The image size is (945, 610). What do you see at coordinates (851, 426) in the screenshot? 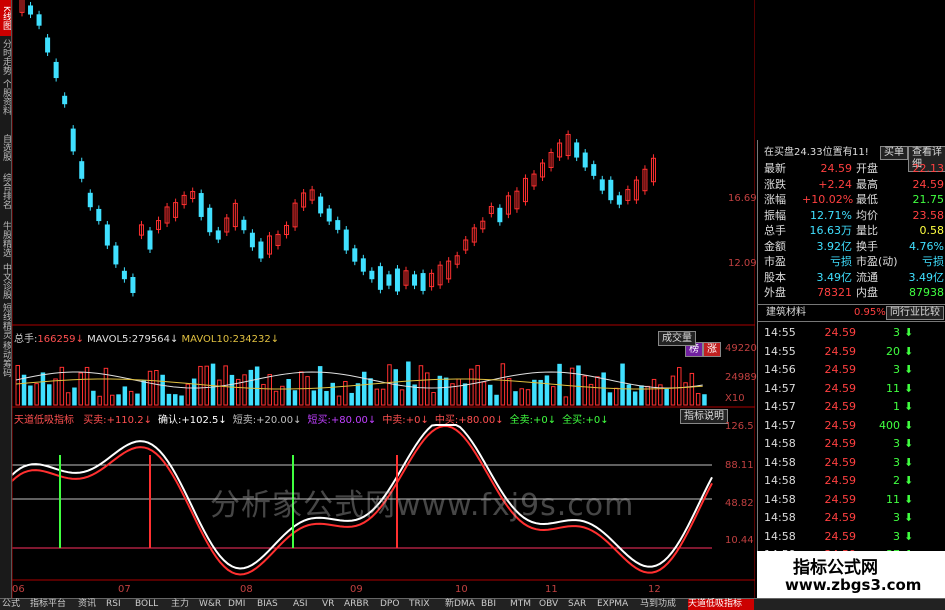
I see `tick-row: 14:57 24.59 400 ⬇` at bounding box center [851, 426].